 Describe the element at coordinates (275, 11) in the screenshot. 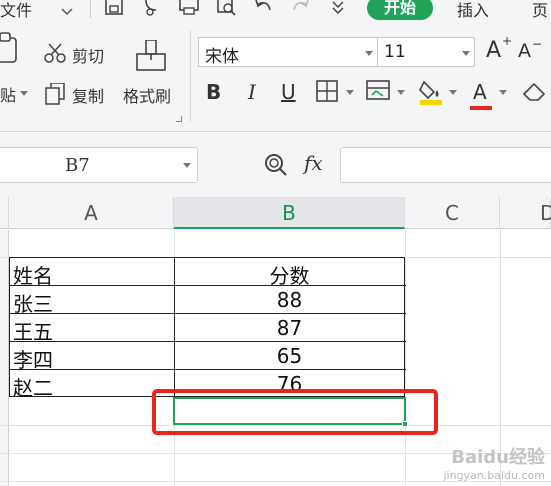

I see `menu-bar: 文件 开始 插入 页` at that location.